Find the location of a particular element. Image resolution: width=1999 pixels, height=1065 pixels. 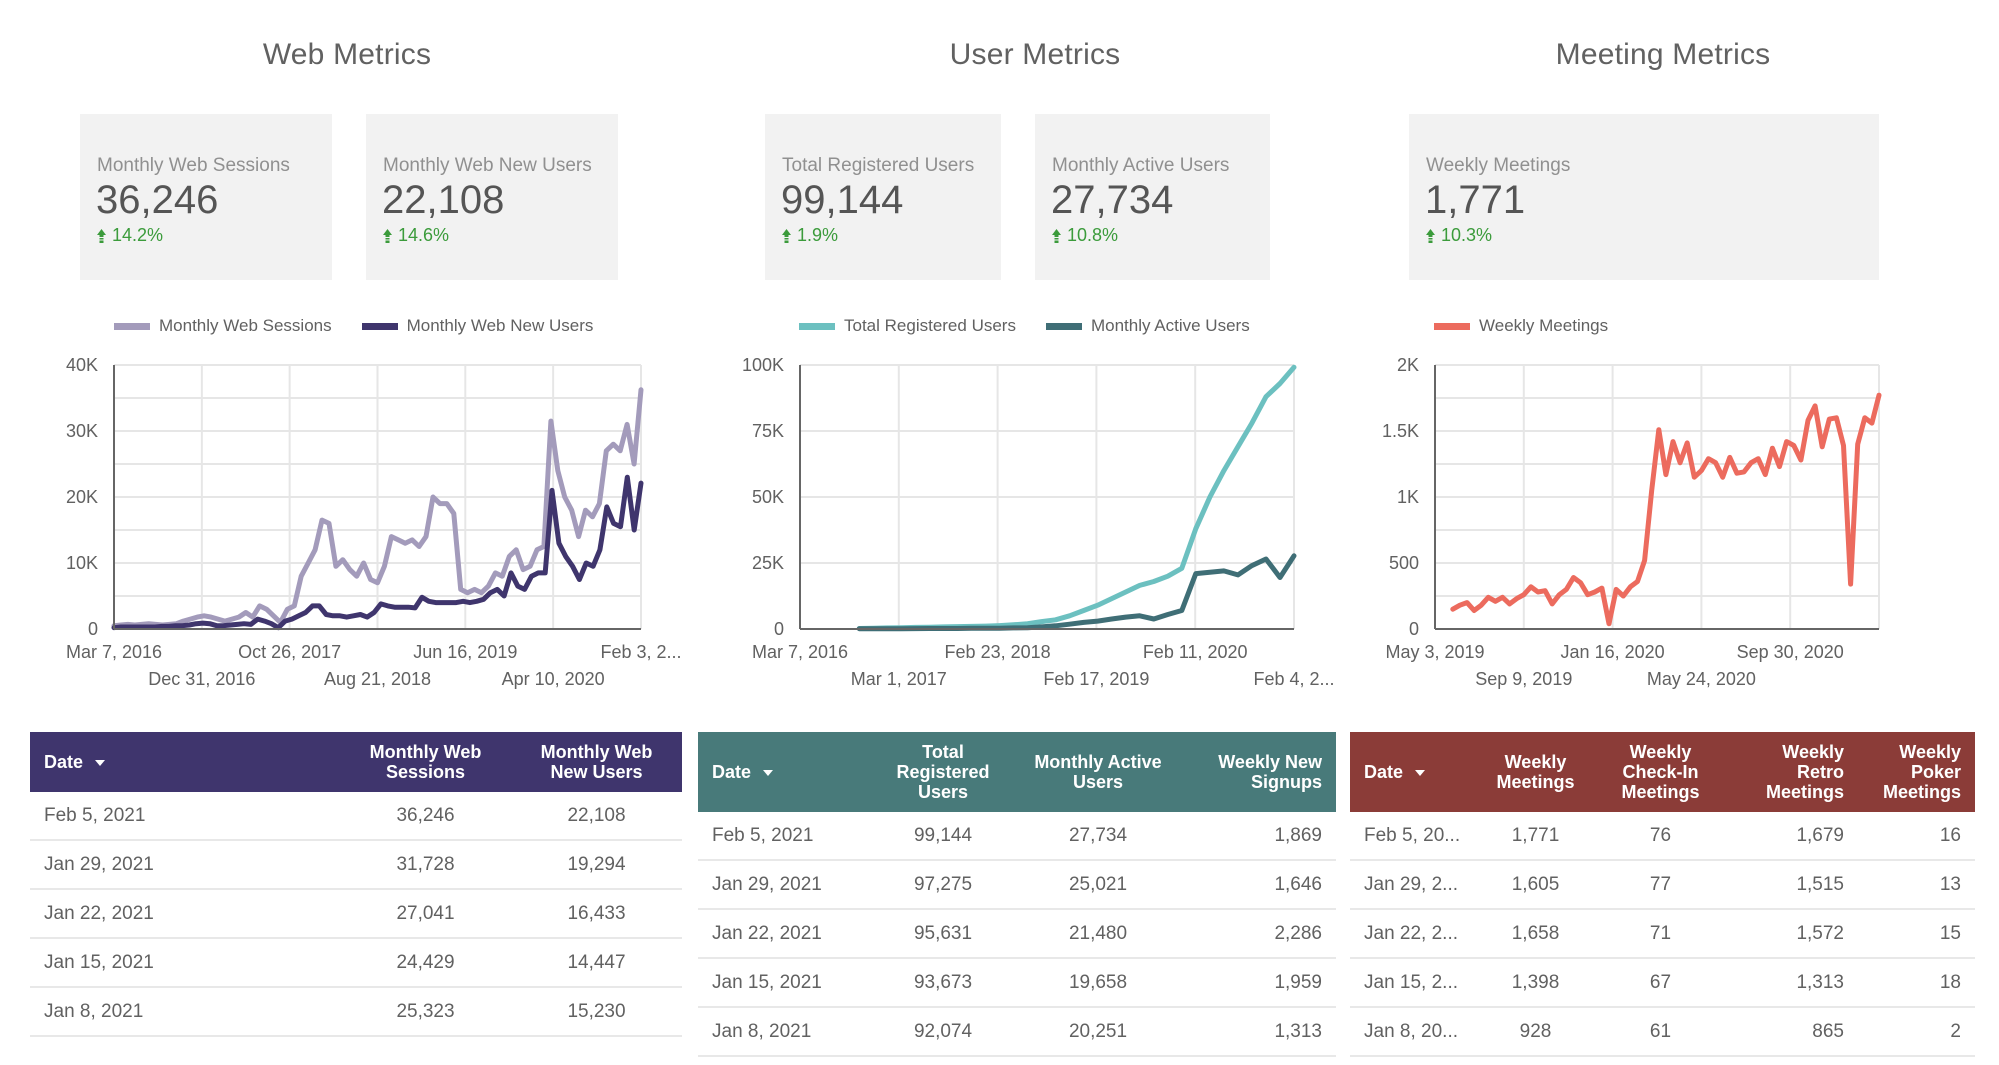

grid is located at coordinates (1657, 496).